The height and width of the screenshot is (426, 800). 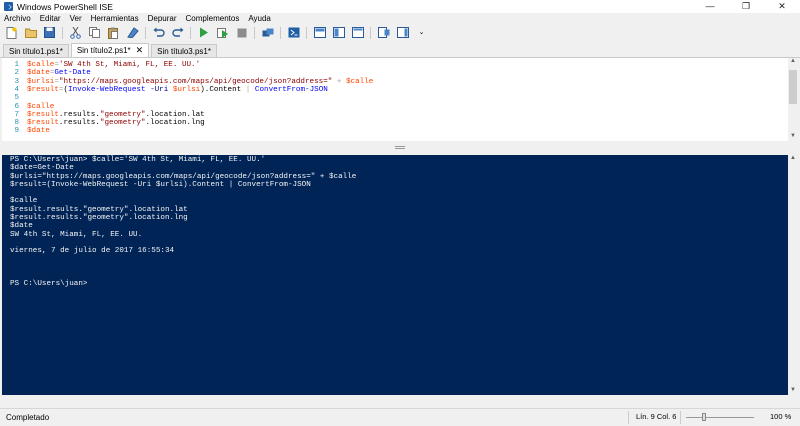 I want to click on tab-label: Sin título3.ps1*, so click(x=184, y=51).